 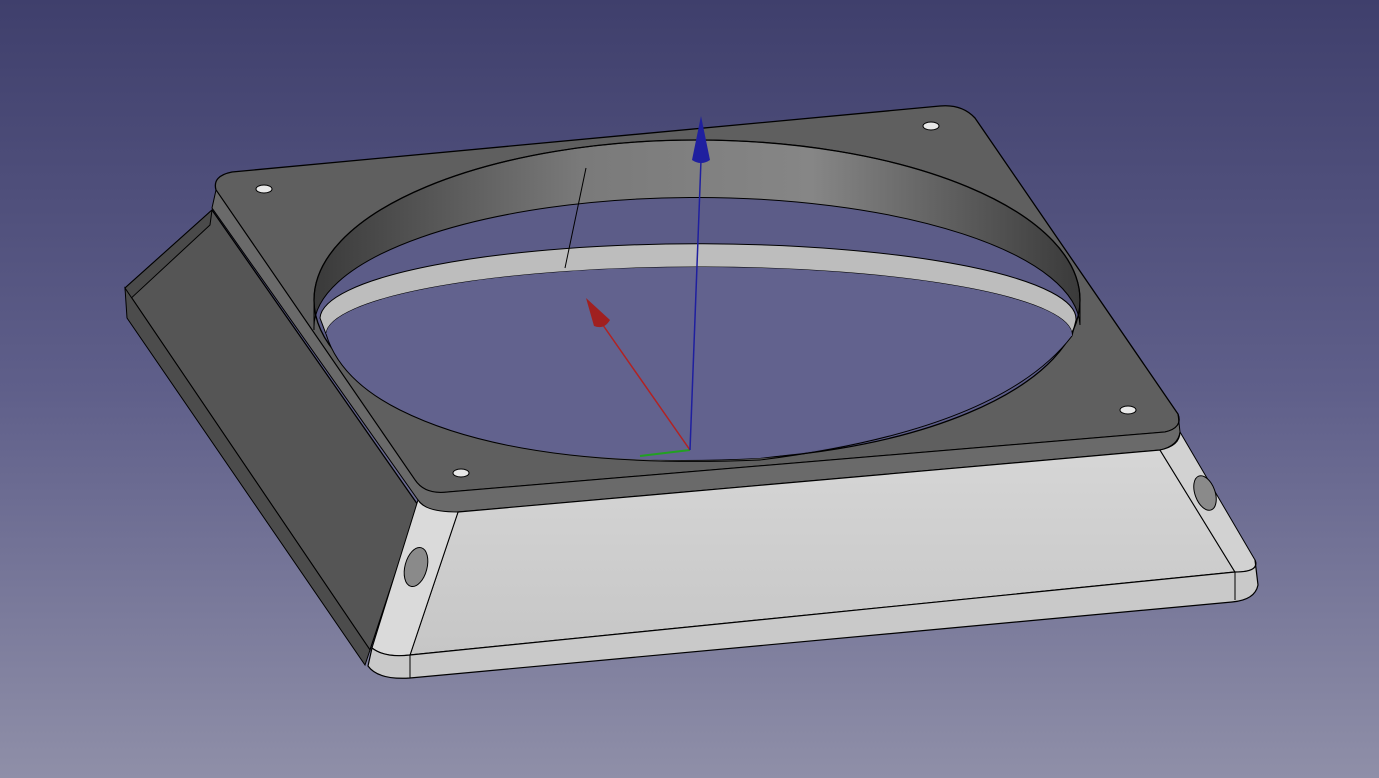 I want to click on mounting-hole-top-left, so click(x=264, y=189).